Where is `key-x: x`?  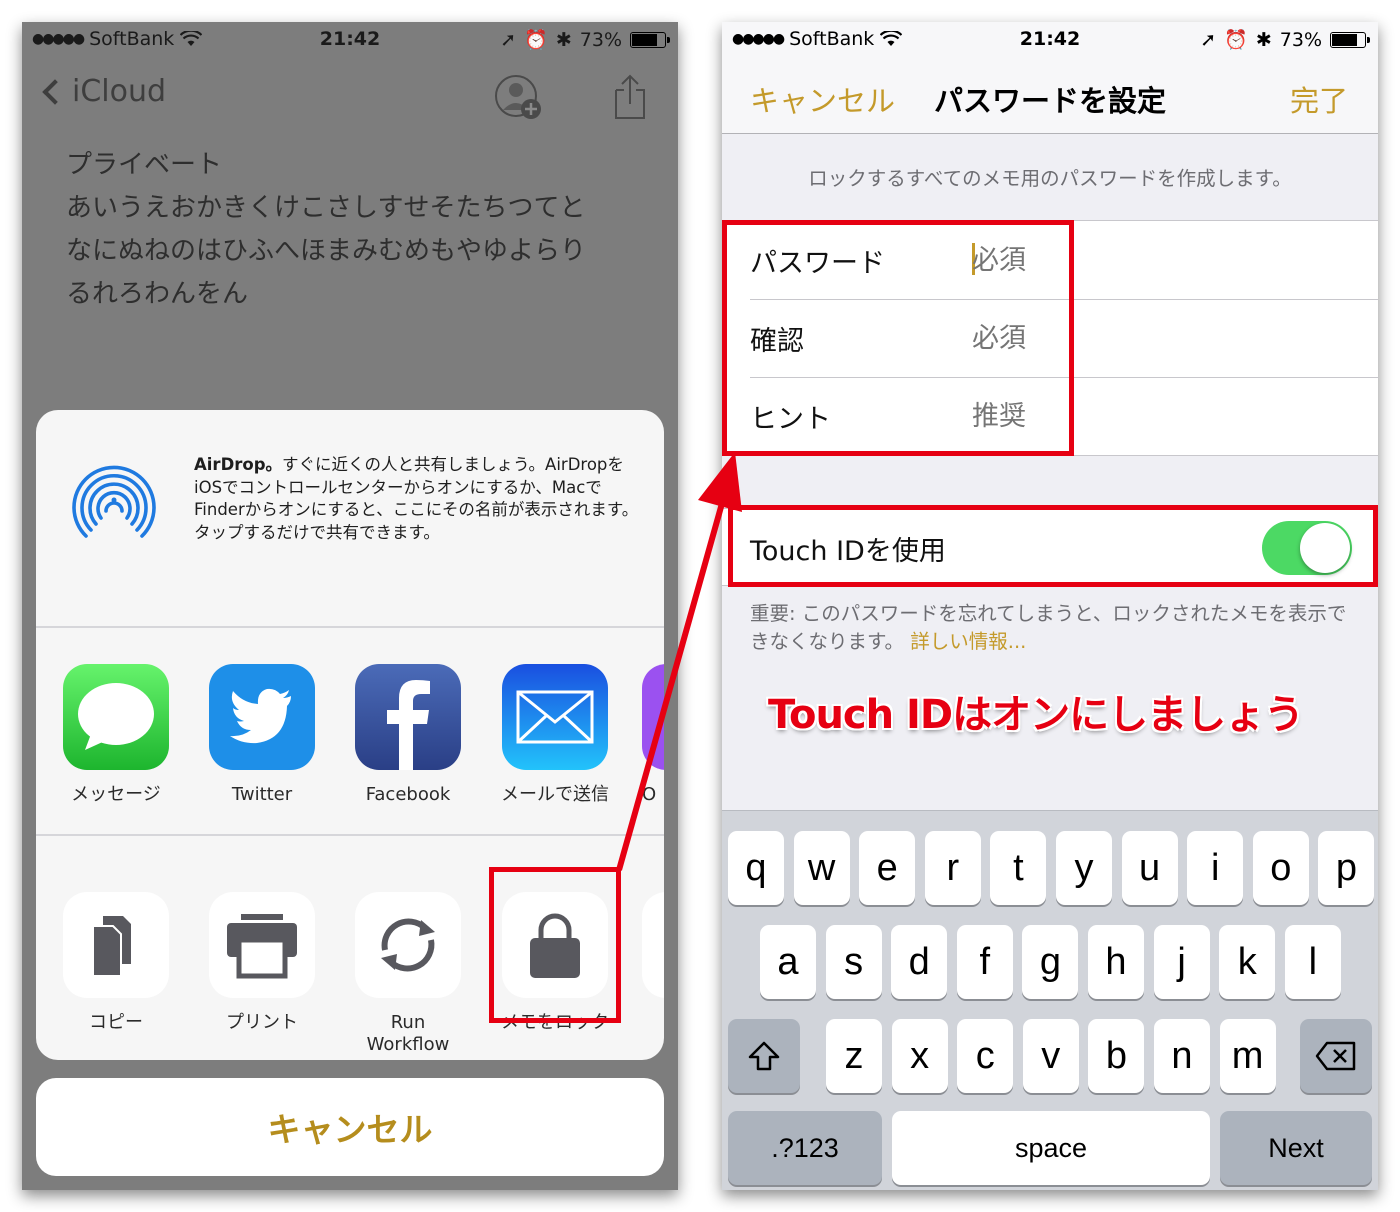
key-x: x is located at coordinates (919, 1056).